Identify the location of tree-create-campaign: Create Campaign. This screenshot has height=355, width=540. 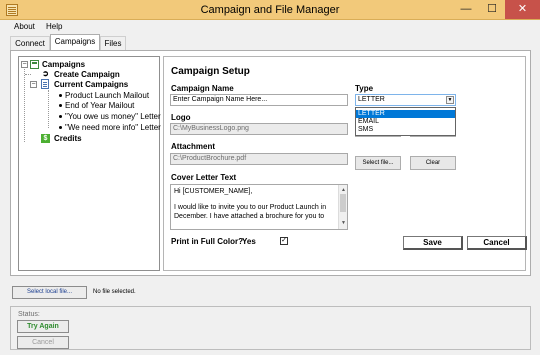
(87, 74).